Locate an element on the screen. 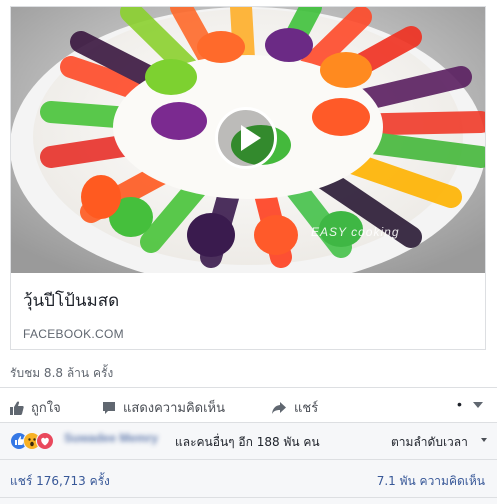 This screenshot has height=504, width=497. comment-sort-dropdown: ตามลำดับเวลา is located at coordinates (429, 442).